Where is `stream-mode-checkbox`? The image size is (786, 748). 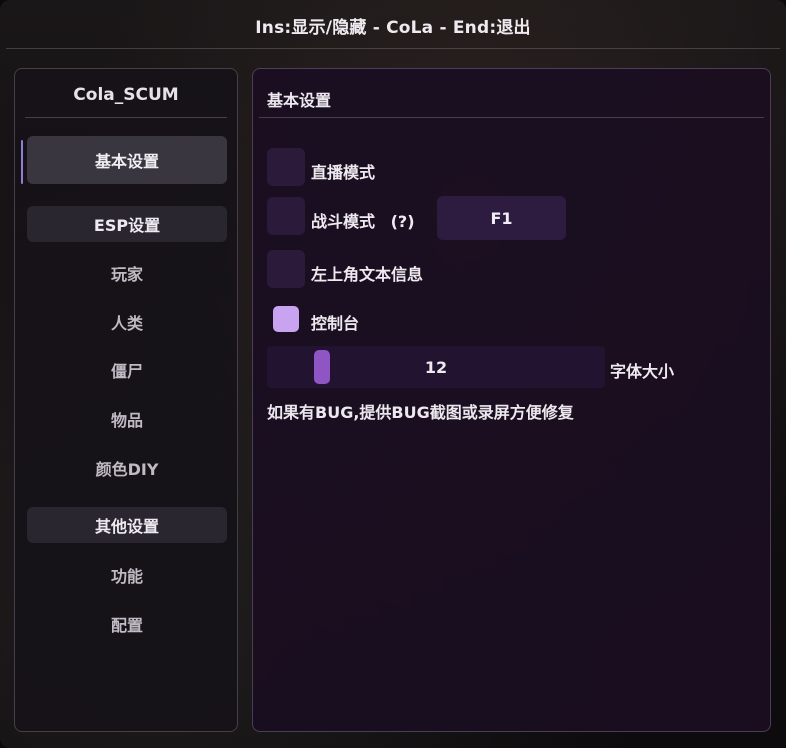
stream-mode-checkbox is located at coordinates (286, 167).